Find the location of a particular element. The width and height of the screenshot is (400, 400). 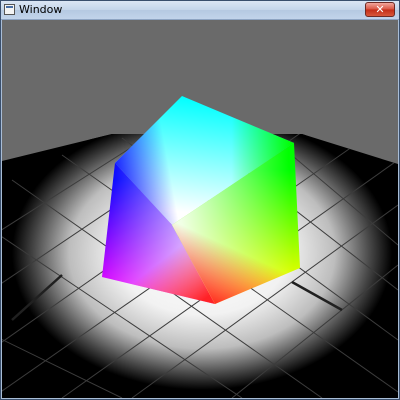

window-title: Window is located at coordinates (41, 9).